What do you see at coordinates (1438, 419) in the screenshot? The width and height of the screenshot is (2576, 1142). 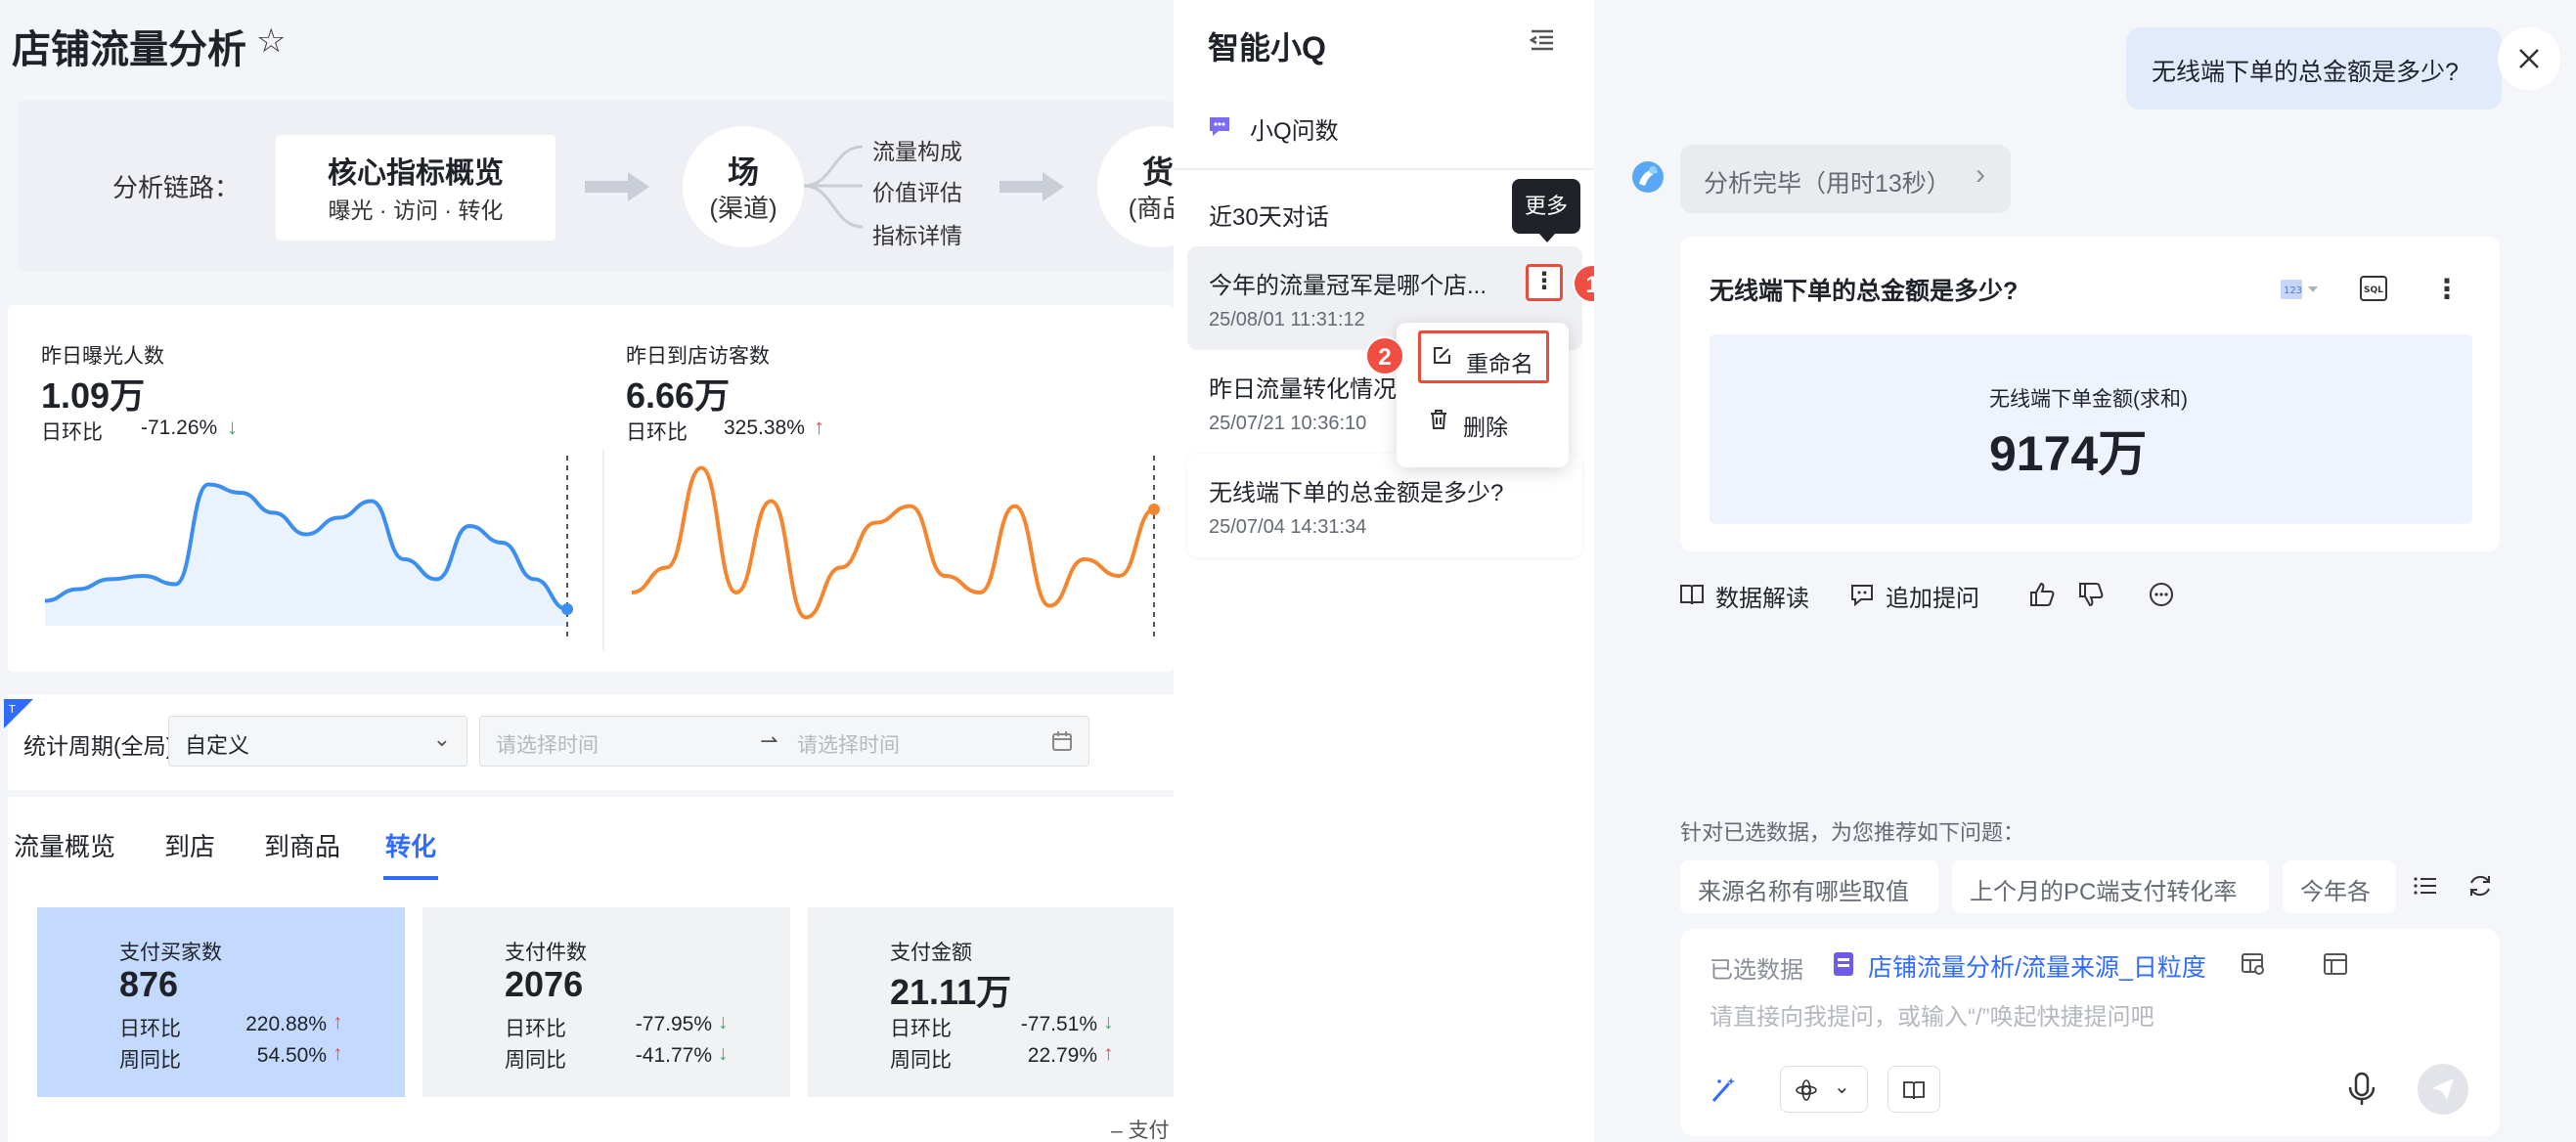 I see `trash-icon` at bounding box center [1438, 419].